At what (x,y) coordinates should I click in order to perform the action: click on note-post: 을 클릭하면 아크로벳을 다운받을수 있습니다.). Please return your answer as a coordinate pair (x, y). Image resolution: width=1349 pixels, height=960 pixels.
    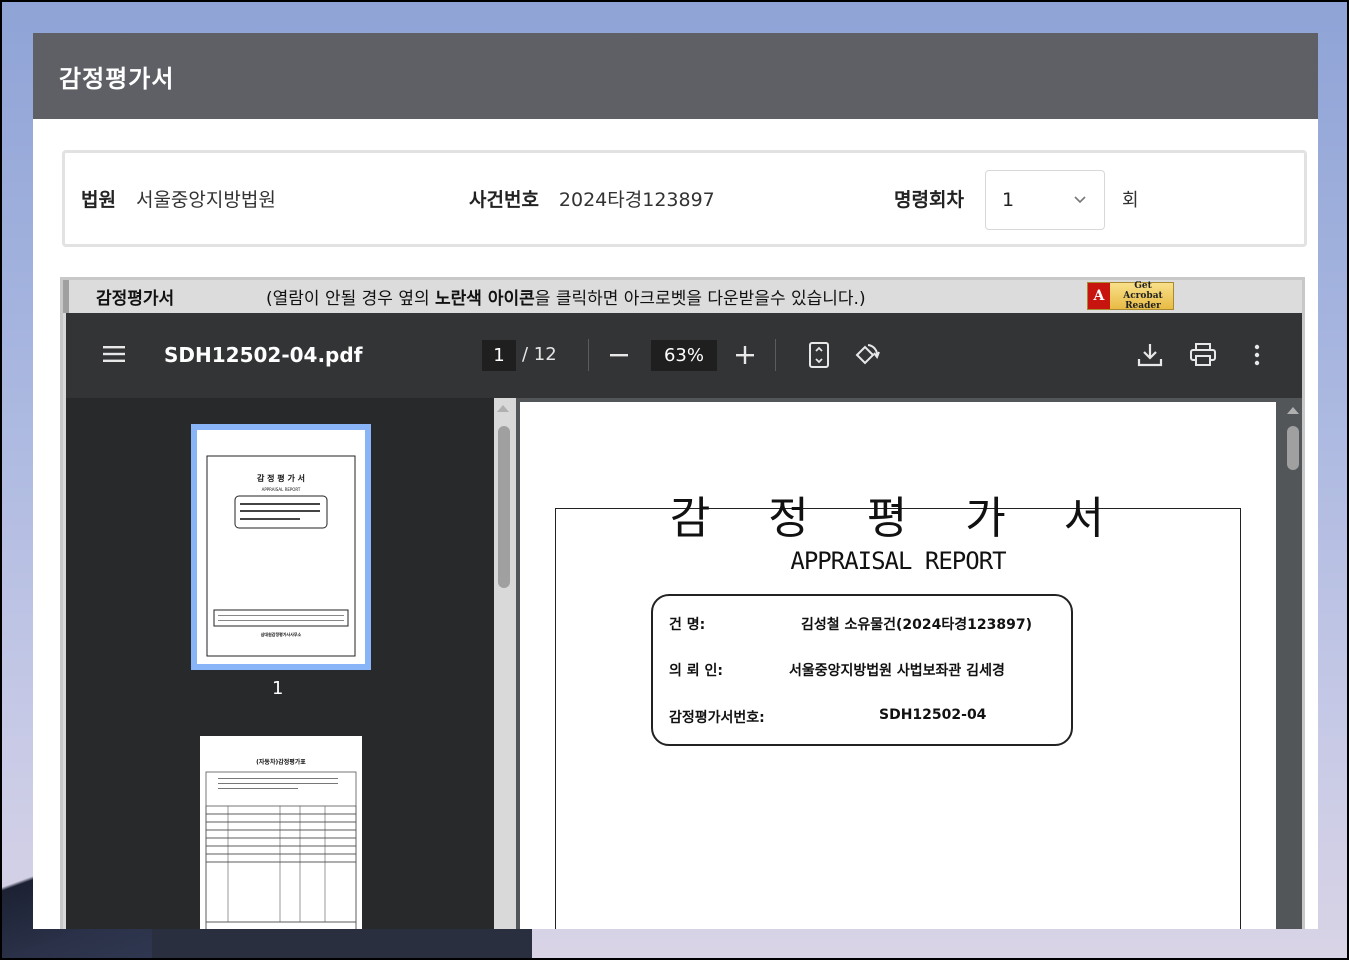
    Looking at the image, I should click on (700, 299).